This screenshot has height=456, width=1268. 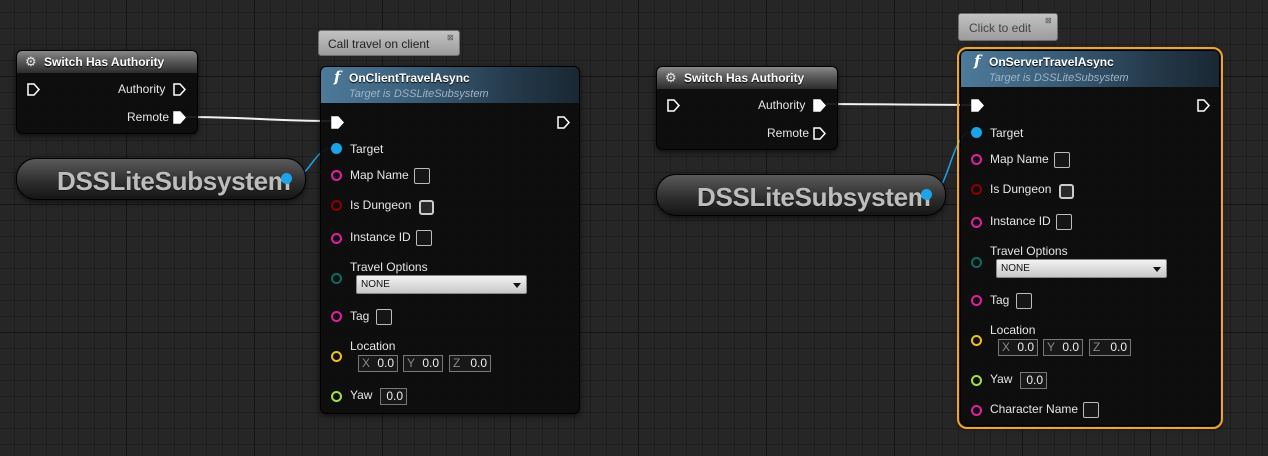 I want to click on node-subtitle: Target is DSSLiteSubsystem, so click(x=1059, y=78).